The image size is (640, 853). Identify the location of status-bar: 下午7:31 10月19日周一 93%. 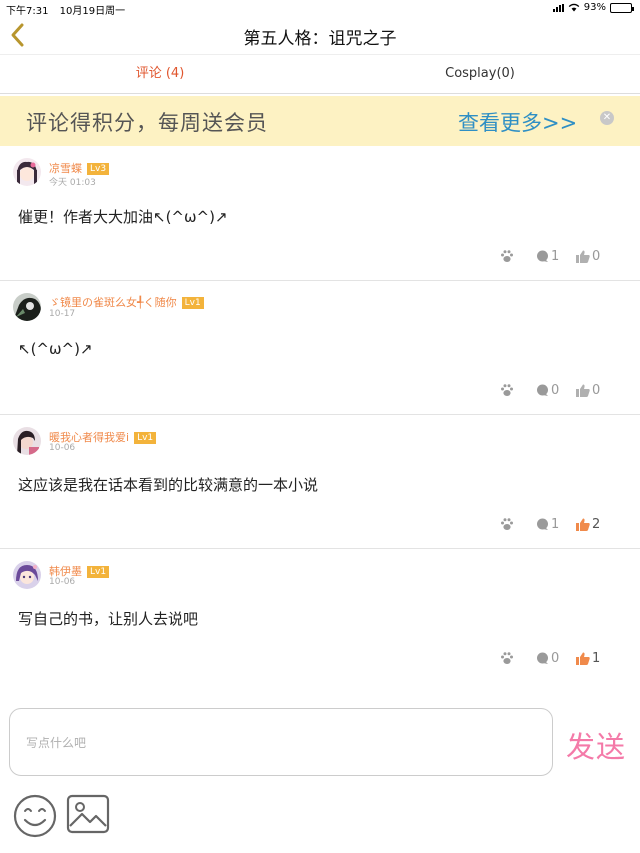
(320, 8).